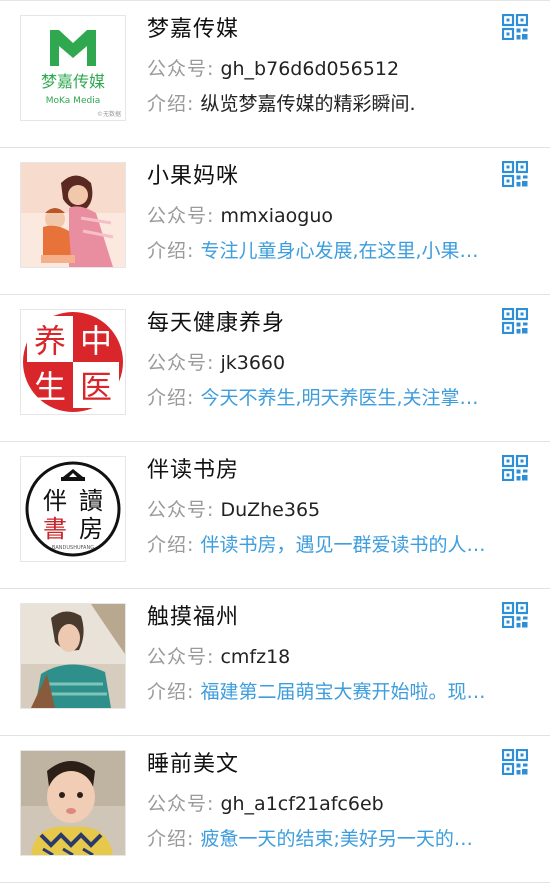 The height and width of the screenshot is (885, 550). I want to click on account-id-value: DuZhe365, so click(270, 510).